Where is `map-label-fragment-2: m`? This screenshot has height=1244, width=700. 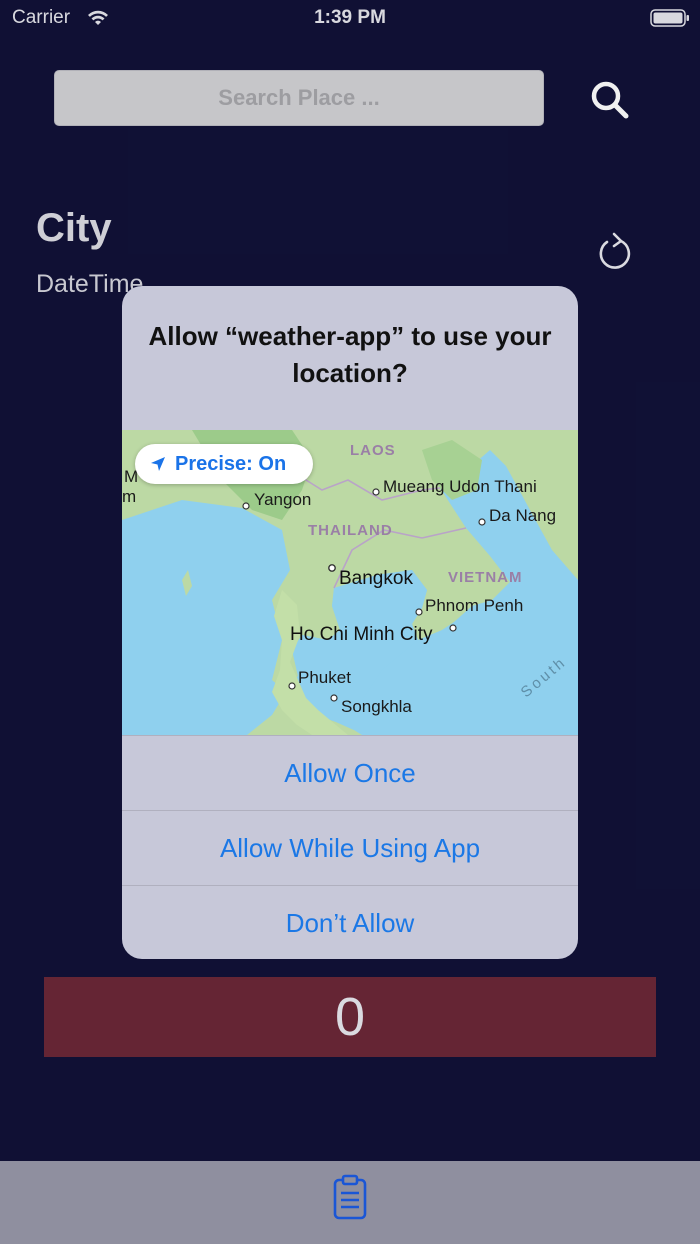
map-label-fragment-2: m is located at coordinates (129, 496).